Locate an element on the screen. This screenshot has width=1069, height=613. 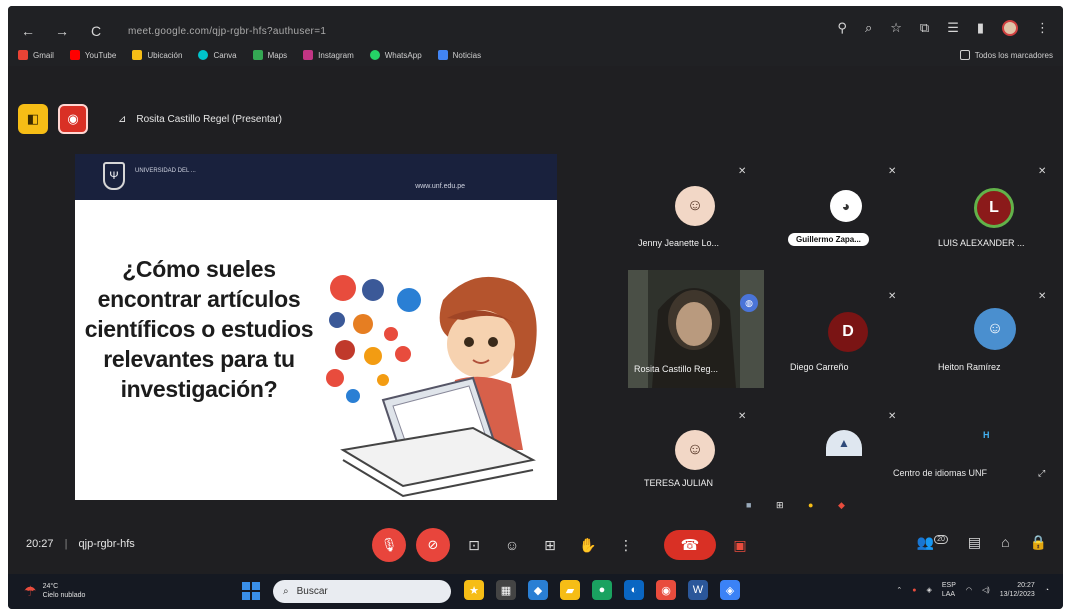
address-bar: meet.google.com/qjp-rgbr-hfs?authuser=1 is located at coordinates (227, 31).